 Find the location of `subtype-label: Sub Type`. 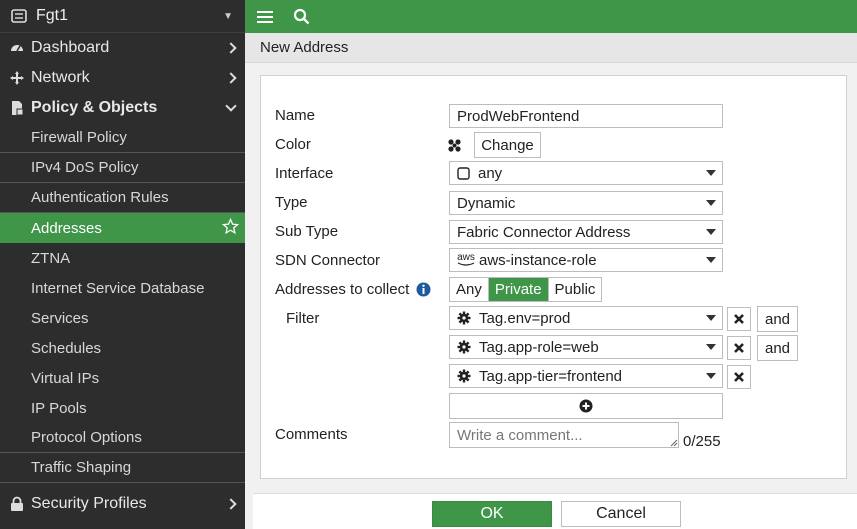

subtype-label: Sub Type is located at coordinates (307, 231).